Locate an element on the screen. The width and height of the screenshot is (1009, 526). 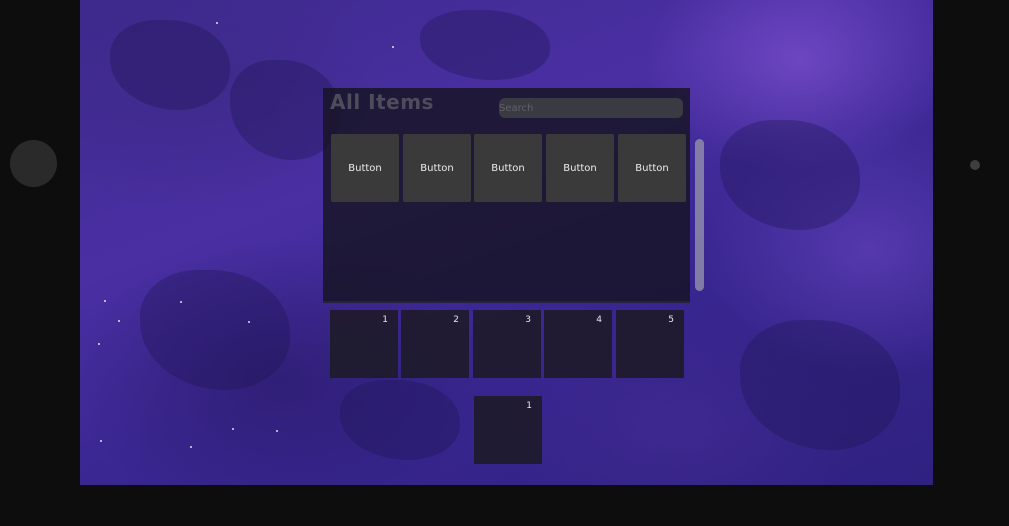
slot-number: 3 is located at coordinates (528, 320).